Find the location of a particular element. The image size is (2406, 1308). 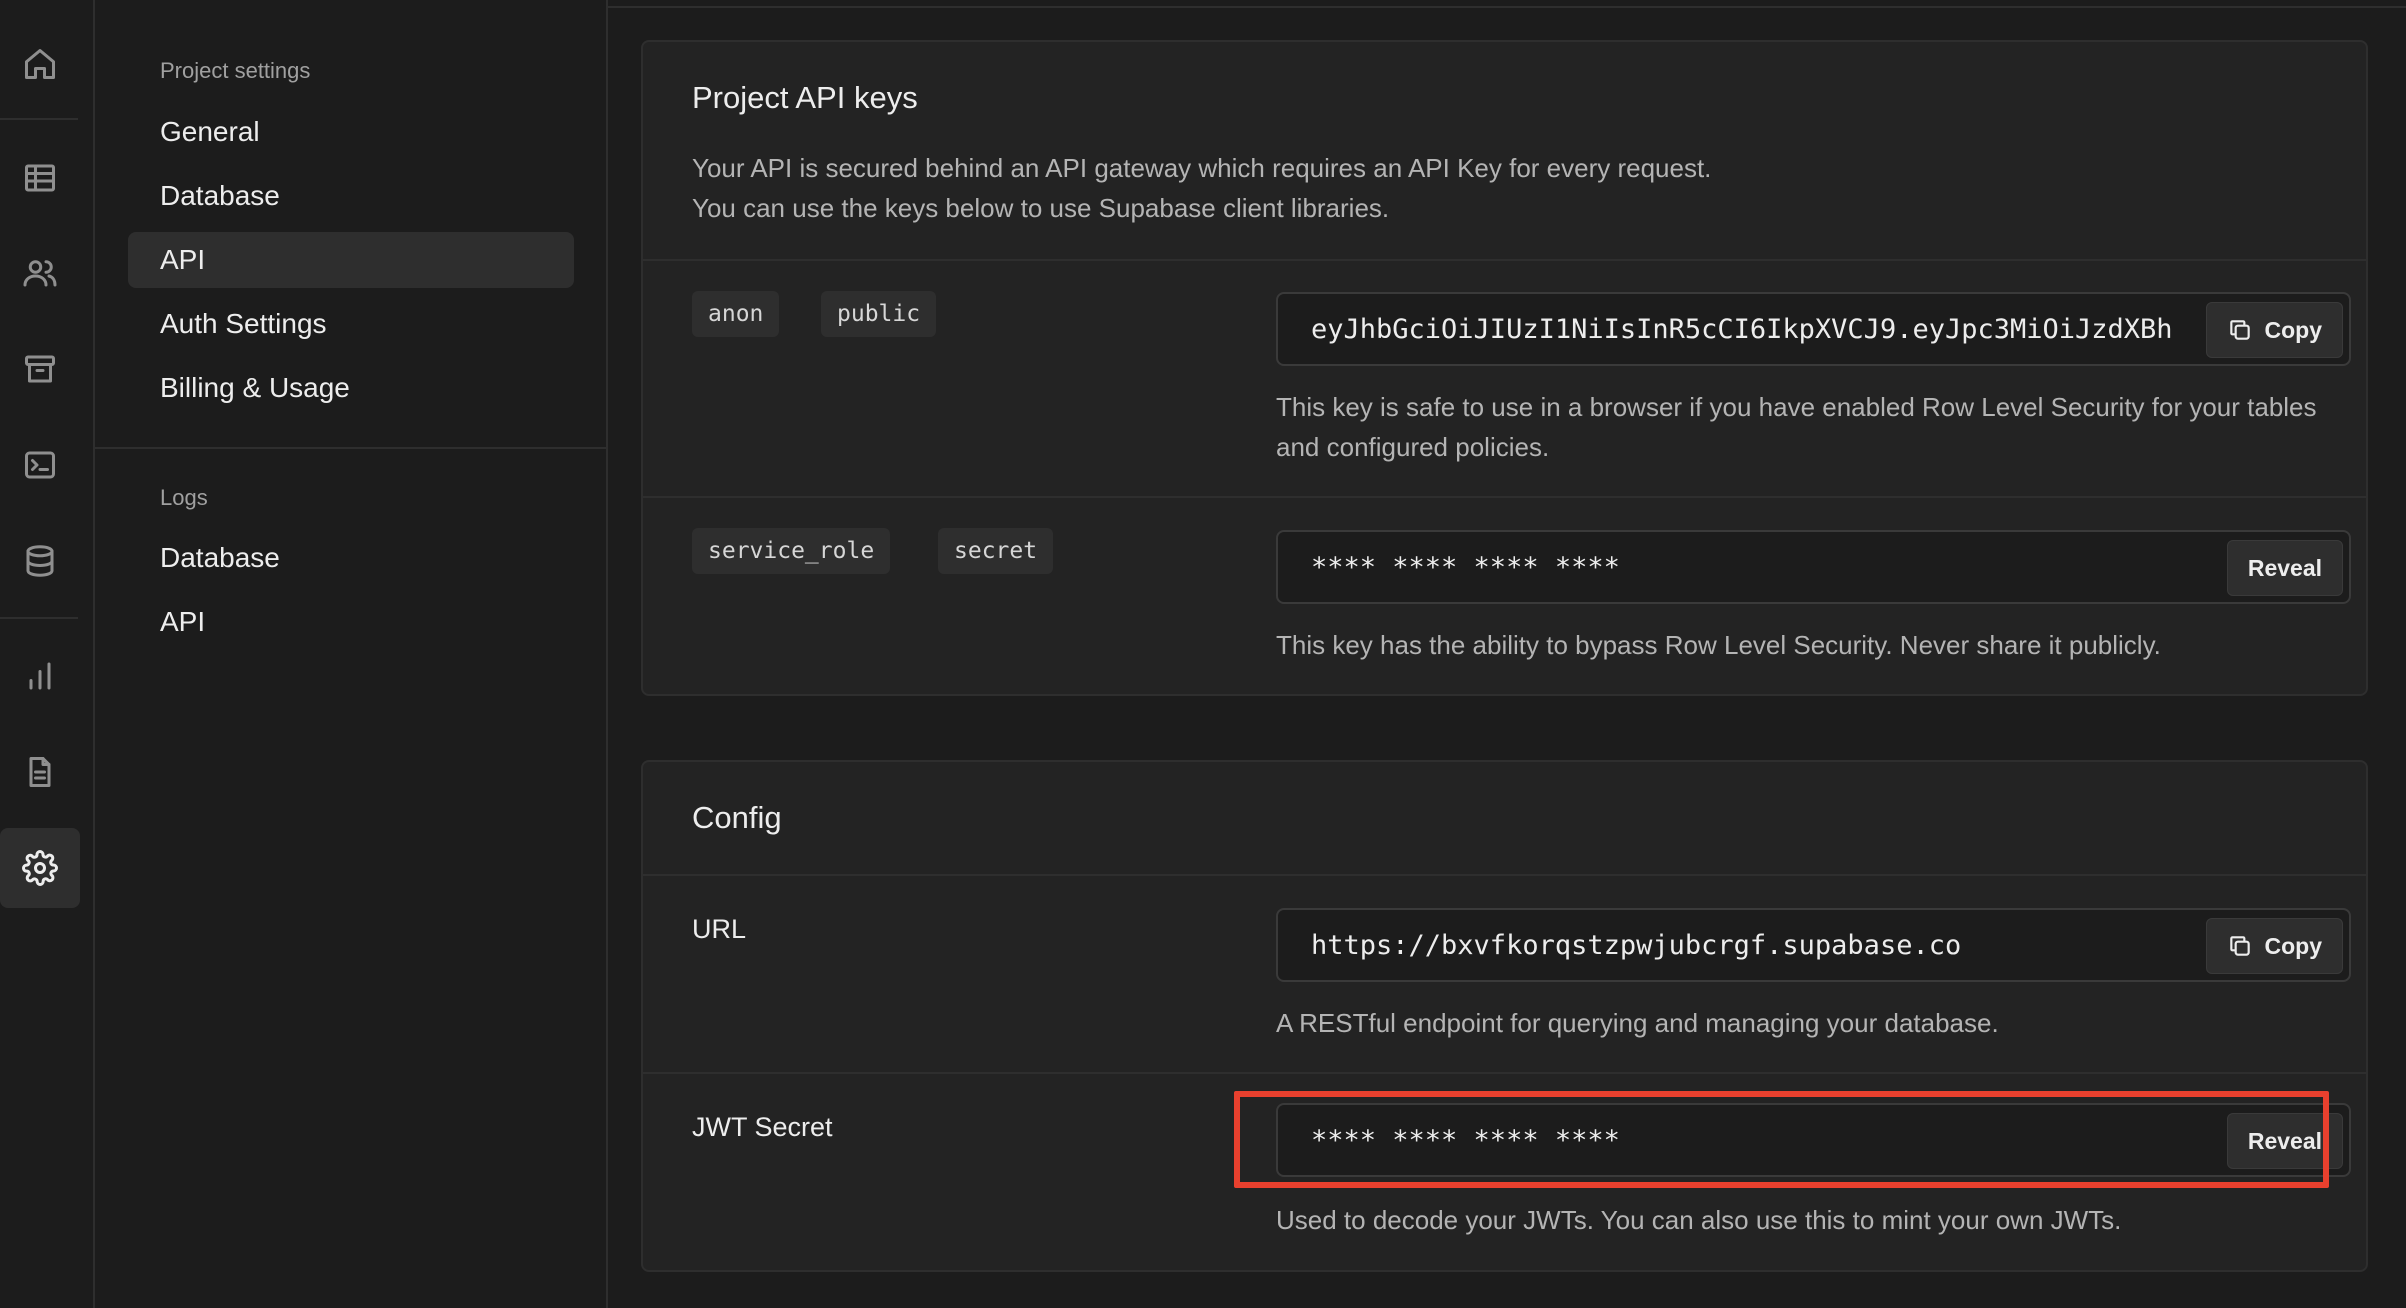

sidebar-item-logs-database: Database is located at coordinates (351, 558).